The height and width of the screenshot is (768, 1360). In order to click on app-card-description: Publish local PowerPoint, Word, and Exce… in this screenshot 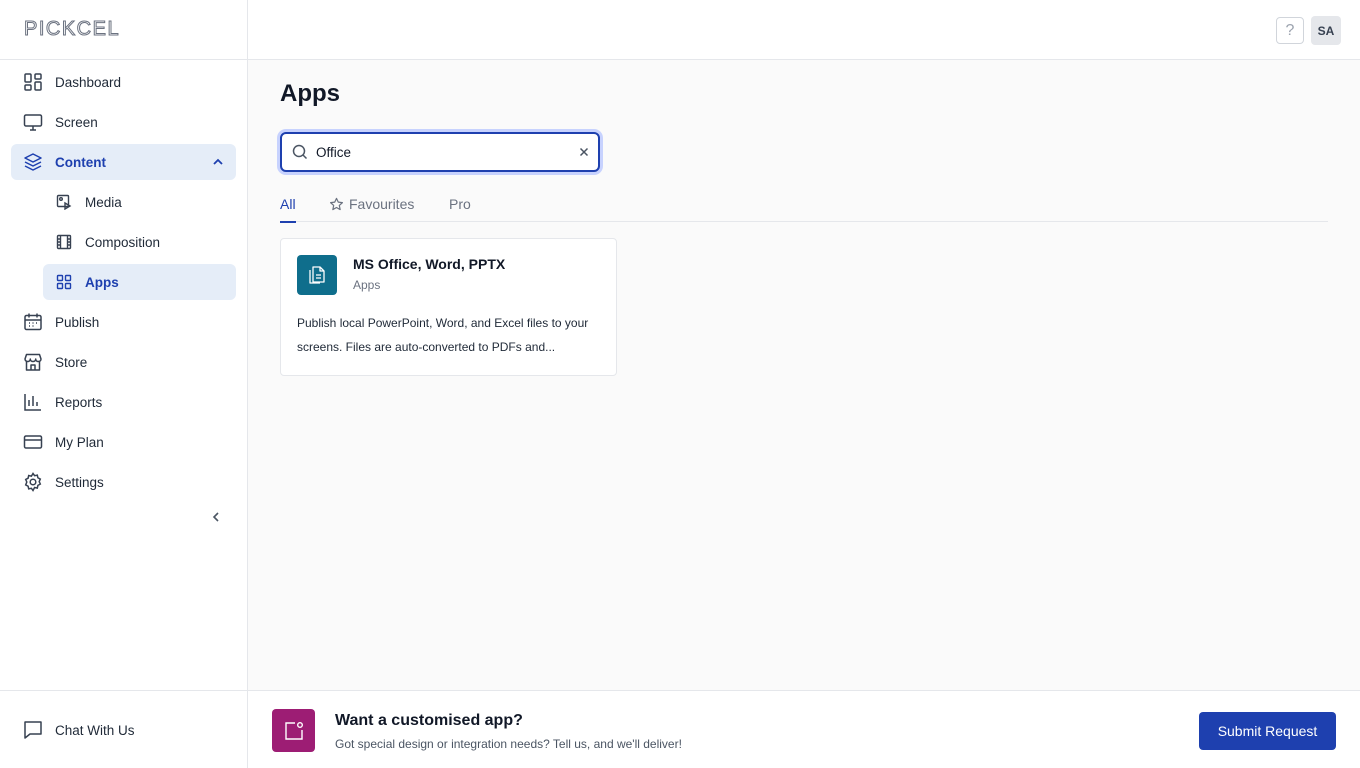, I will do `click(443, 335)`.